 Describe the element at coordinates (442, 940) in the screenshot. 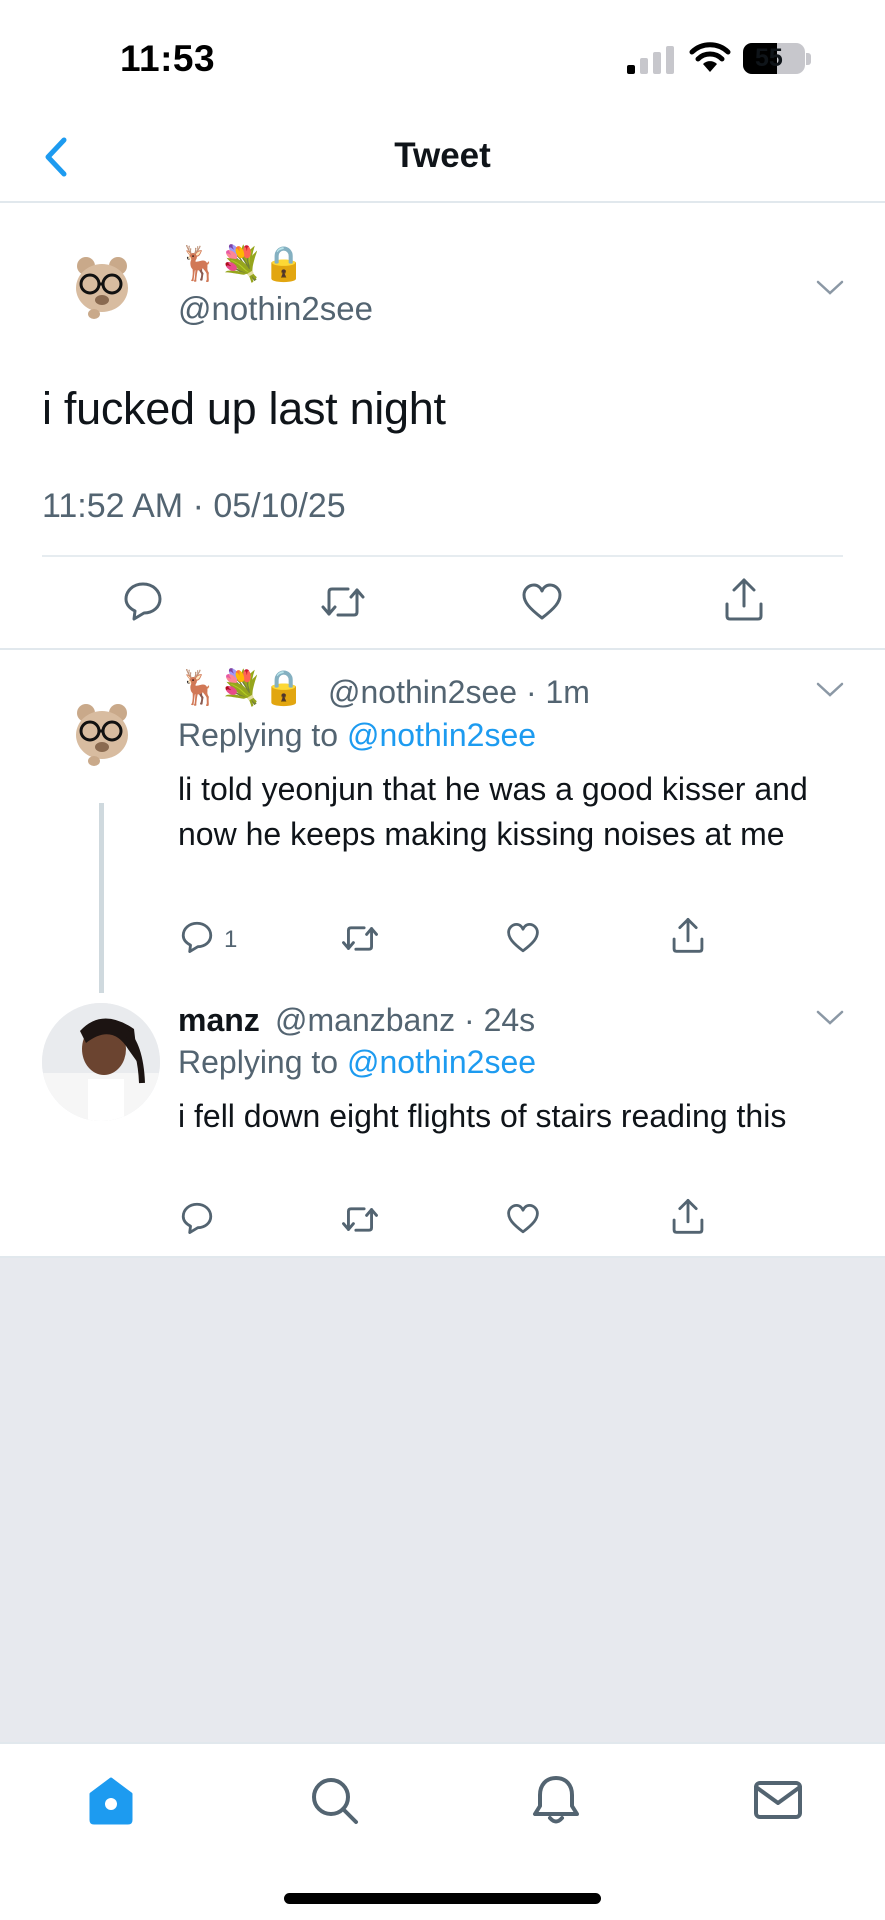

I see `reply-actions: 1` at that location.